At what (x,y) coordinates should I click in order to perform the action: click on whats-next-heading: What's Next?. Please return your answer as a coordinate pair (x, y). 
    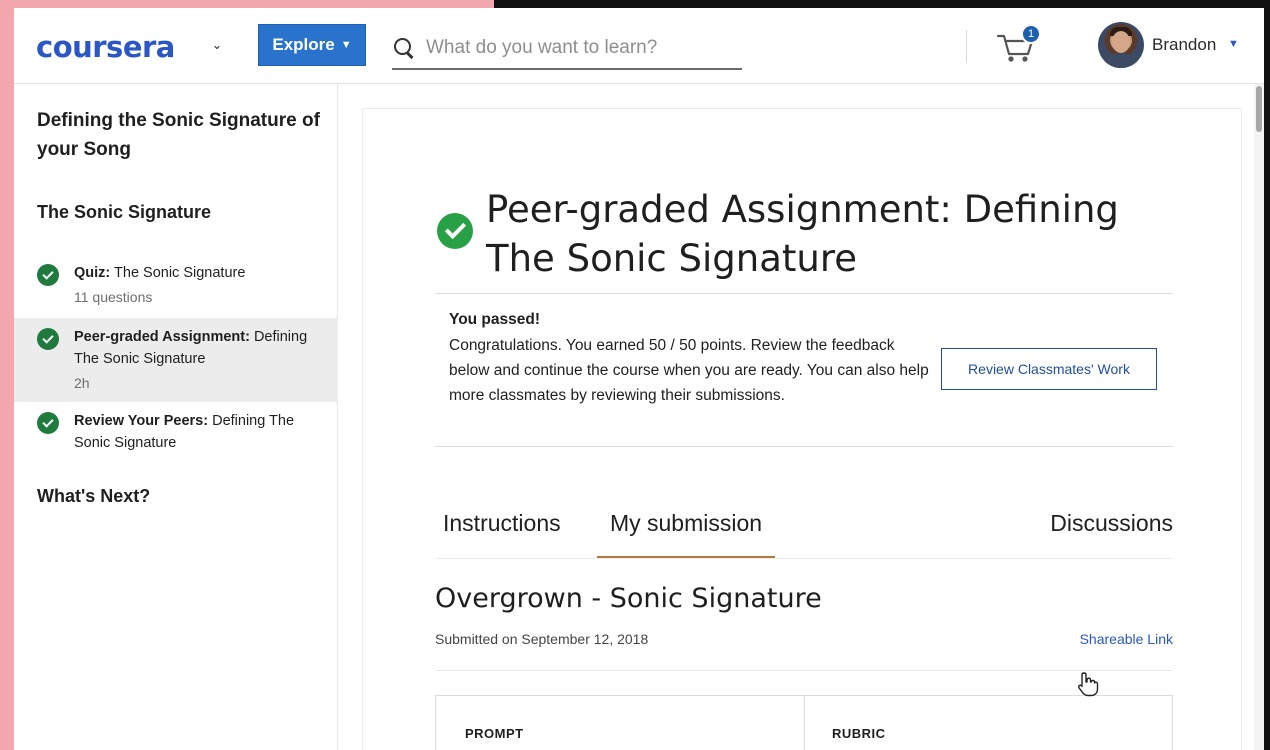
    Looking at the image, I should click on (93, 496).